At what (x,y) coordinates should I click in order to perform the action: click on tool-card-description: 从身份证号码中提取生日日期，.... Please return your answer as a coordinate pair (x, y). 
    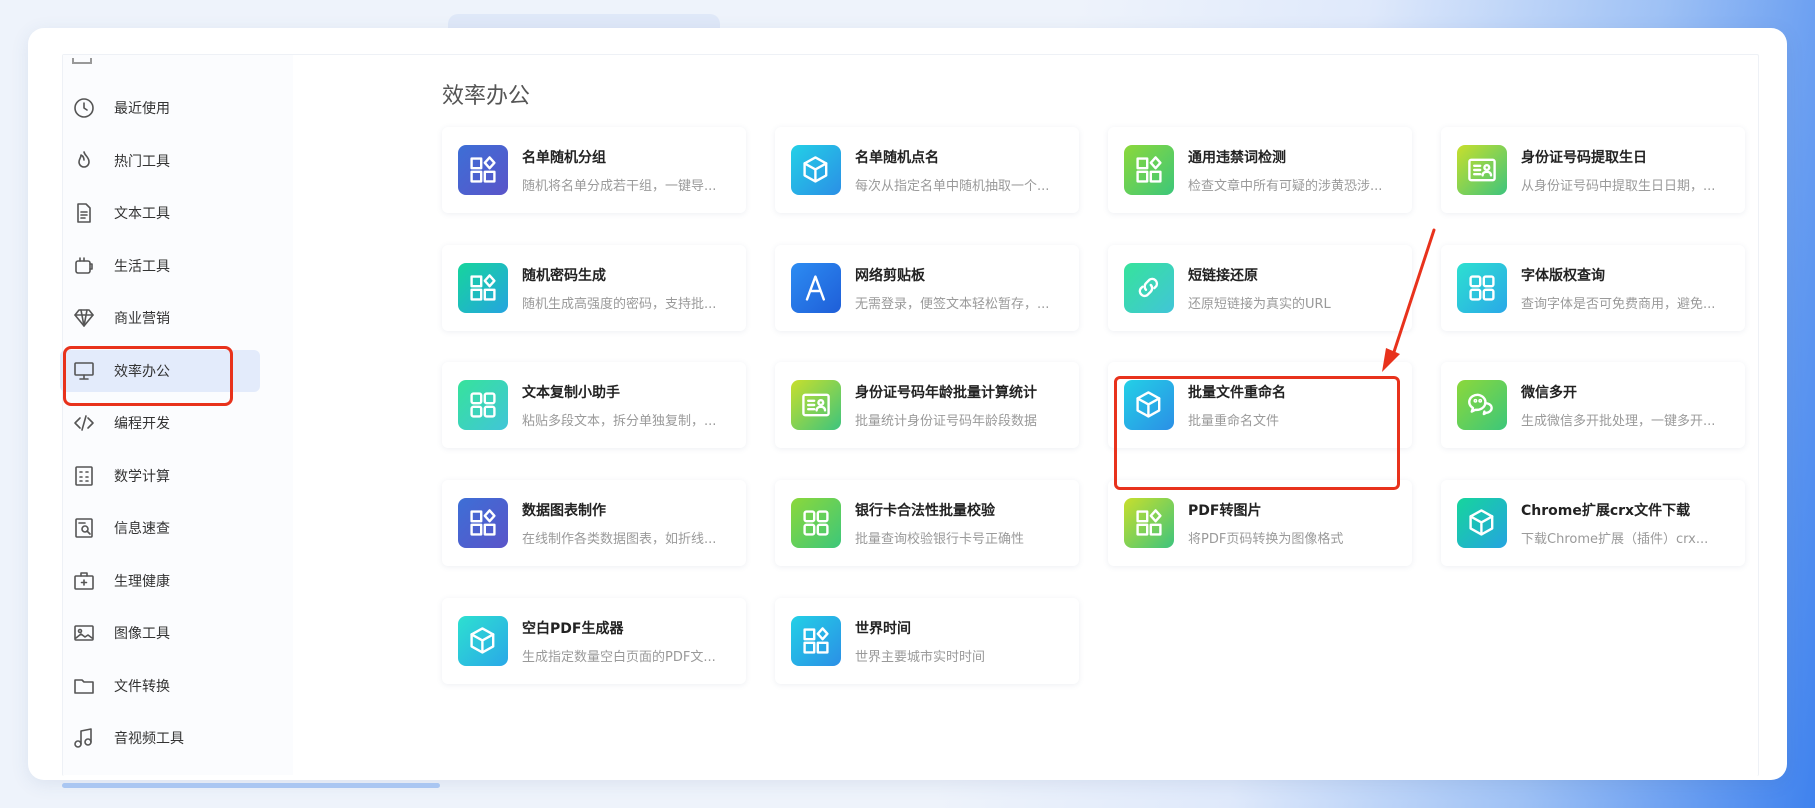
    Looking at the image, I should click on (1618, 186).